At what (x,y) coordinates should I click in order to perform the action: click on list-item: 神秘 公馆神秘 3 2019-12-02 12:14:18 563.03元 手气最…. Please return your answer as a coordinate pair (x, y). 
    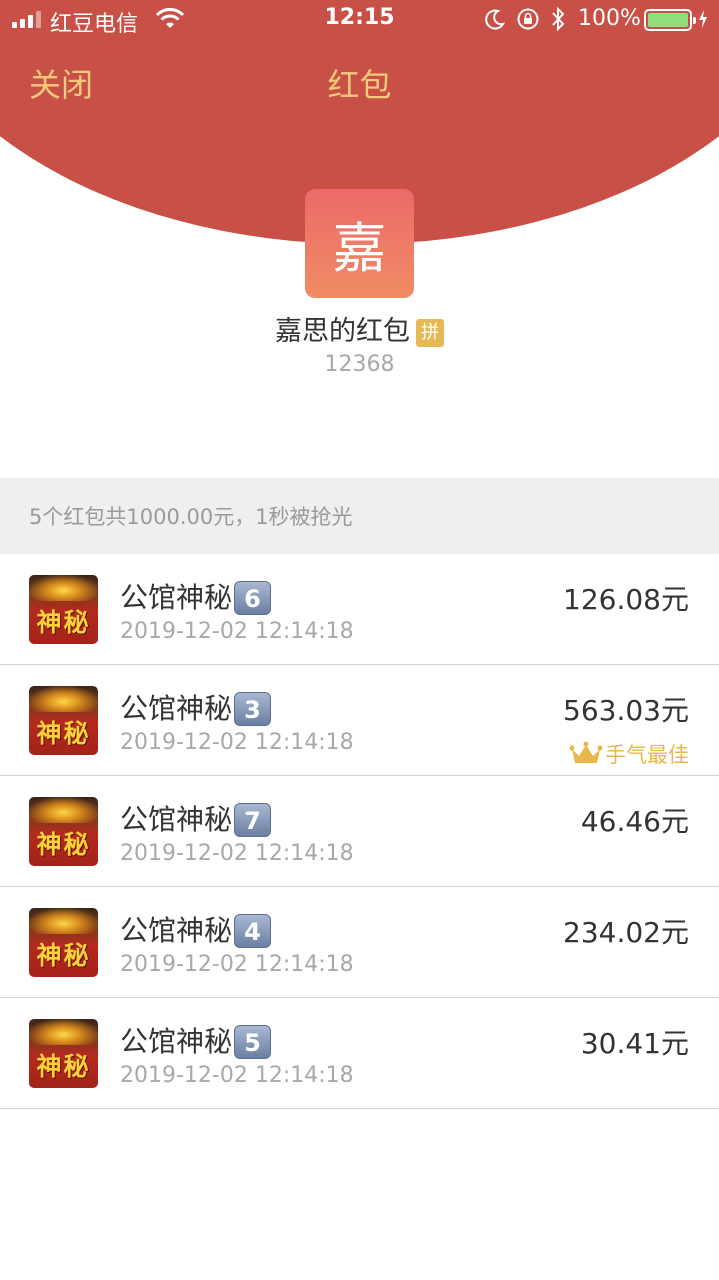
    Looking at the image, I should click on (359, 720).